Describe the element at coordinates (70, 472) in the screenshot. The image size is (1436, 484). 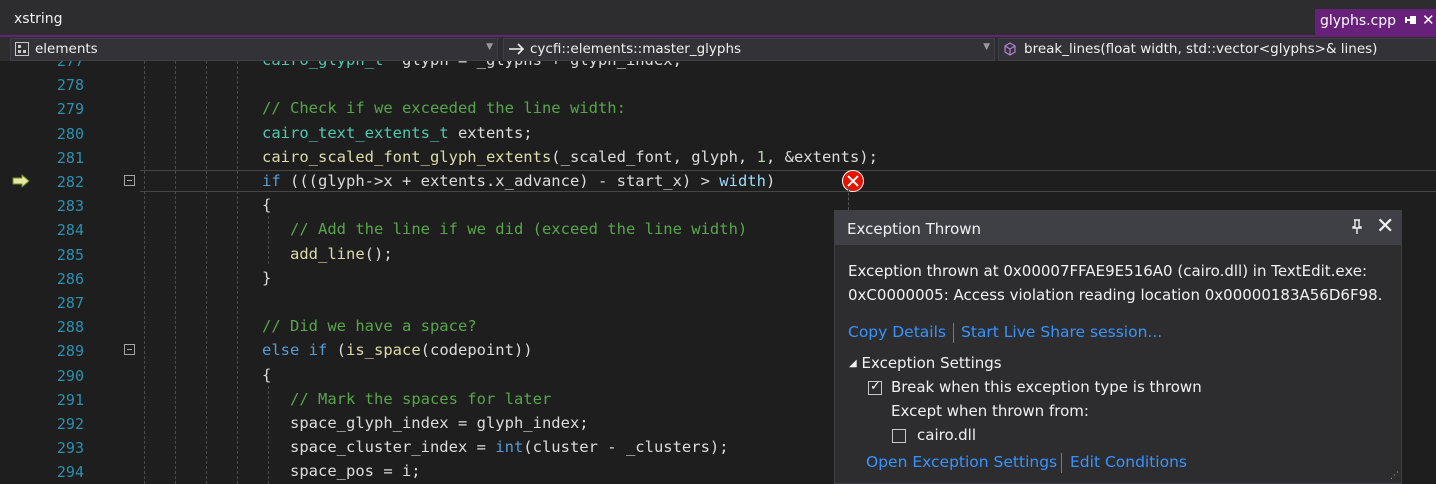
I see `line-number: 294` at that location.